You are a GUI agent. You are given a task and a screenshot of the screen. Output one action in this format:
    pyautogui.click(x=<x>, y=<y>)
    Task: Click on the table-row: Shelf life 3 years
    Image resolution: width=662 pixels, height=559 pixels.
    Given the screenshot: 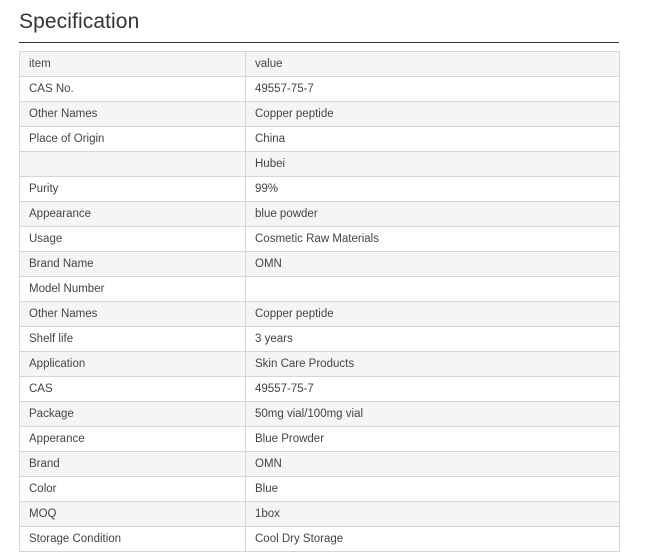 What is the action you would take?
    pyautogui.click(x=319, y=339)
    